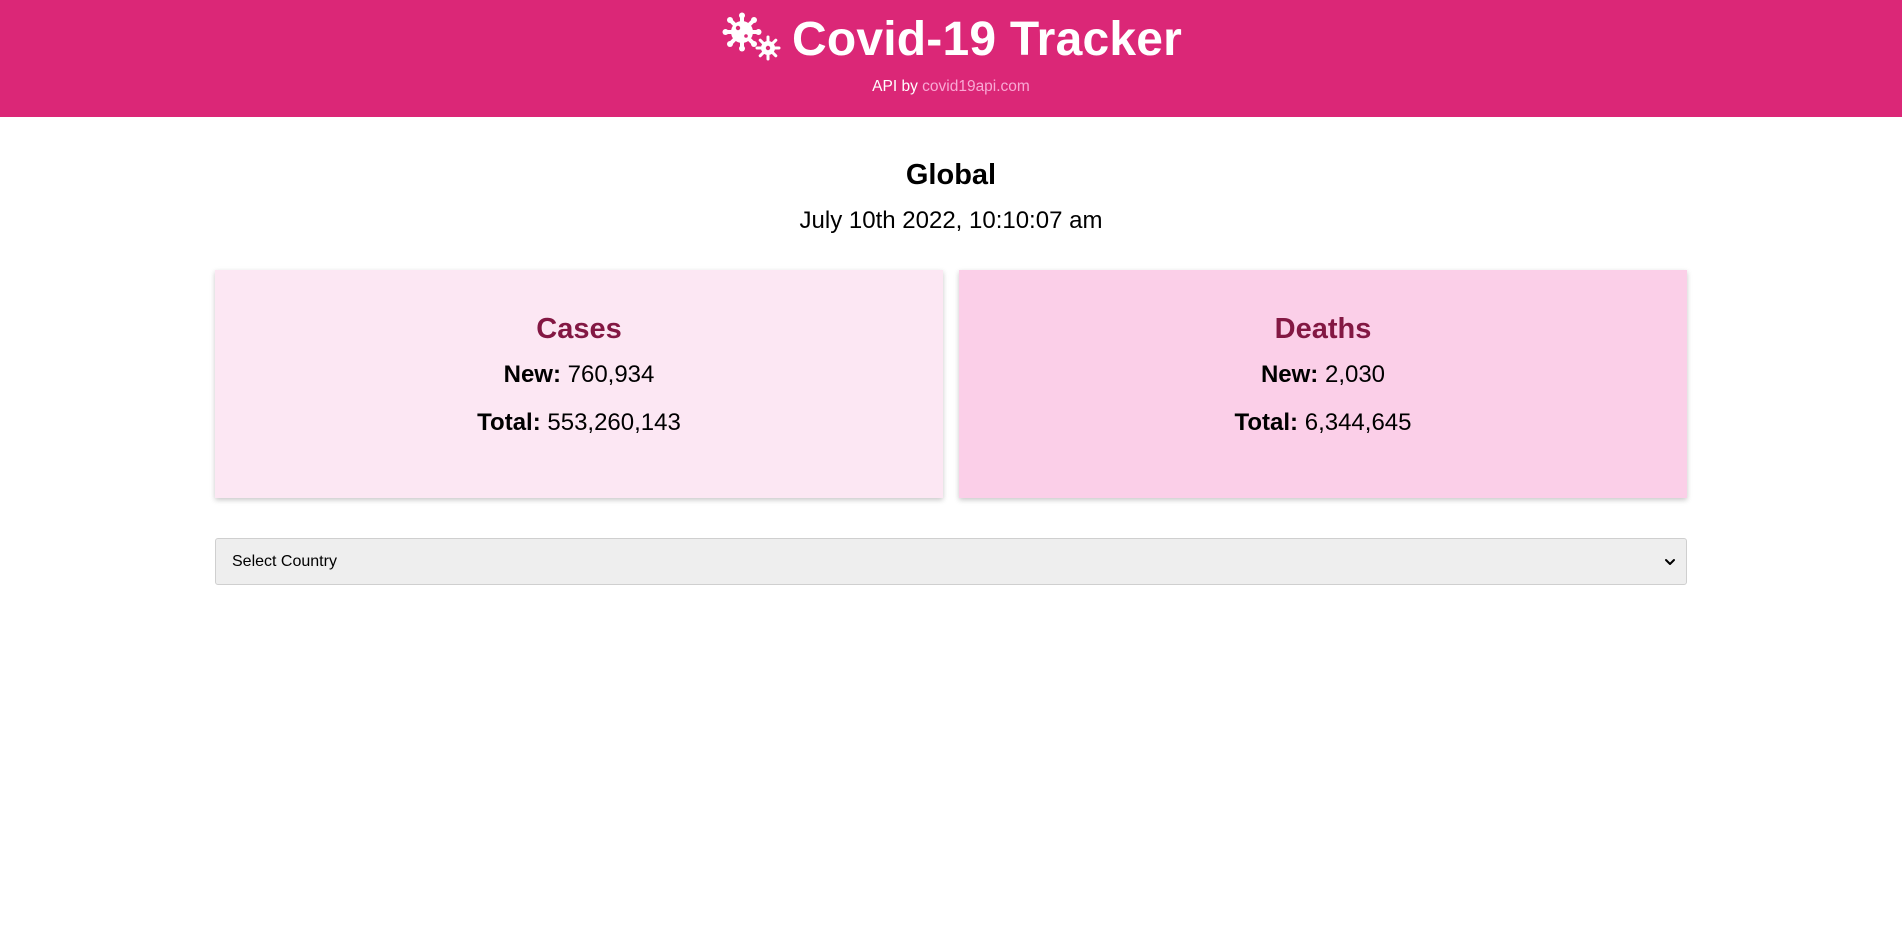  What do you see at coordinates (509, 422) in the screenshot?
I see `cases-total-label: Total:` at bounding box center [509, 422].